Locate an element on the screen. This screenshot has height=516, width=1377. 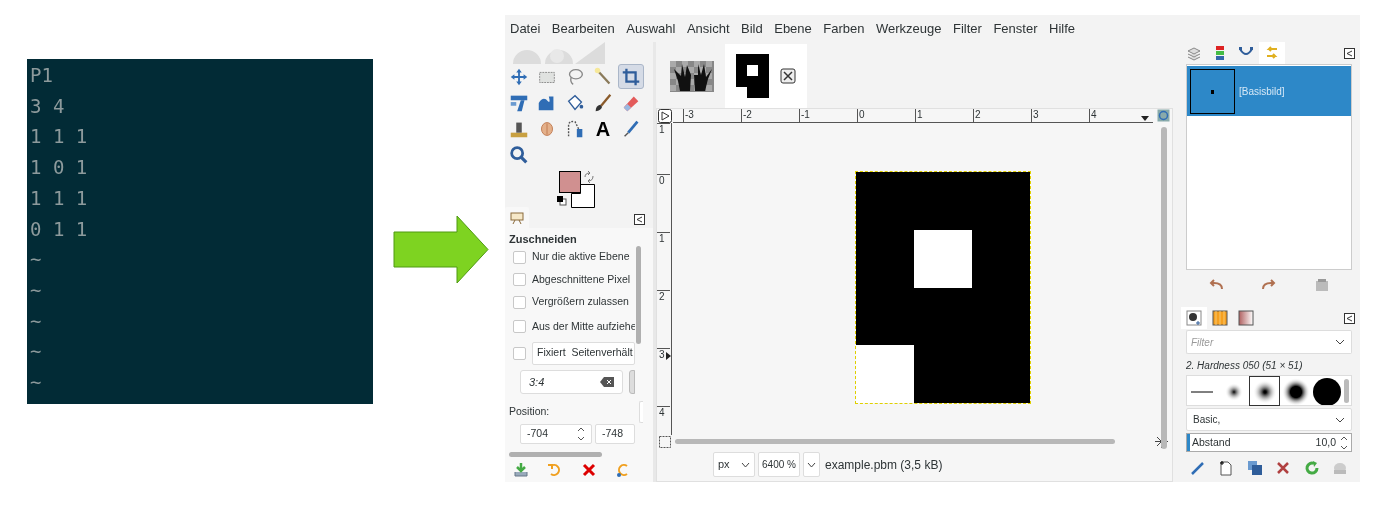
terminal-line: 0 1 1 is located at coordinates (59, 229).